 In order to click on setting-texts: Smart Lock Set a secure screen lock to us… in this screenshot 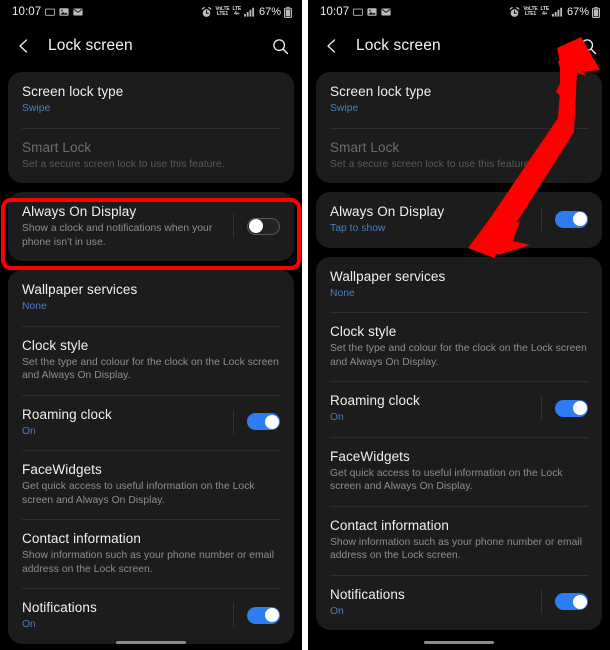, I will do `click(459, 155)`.